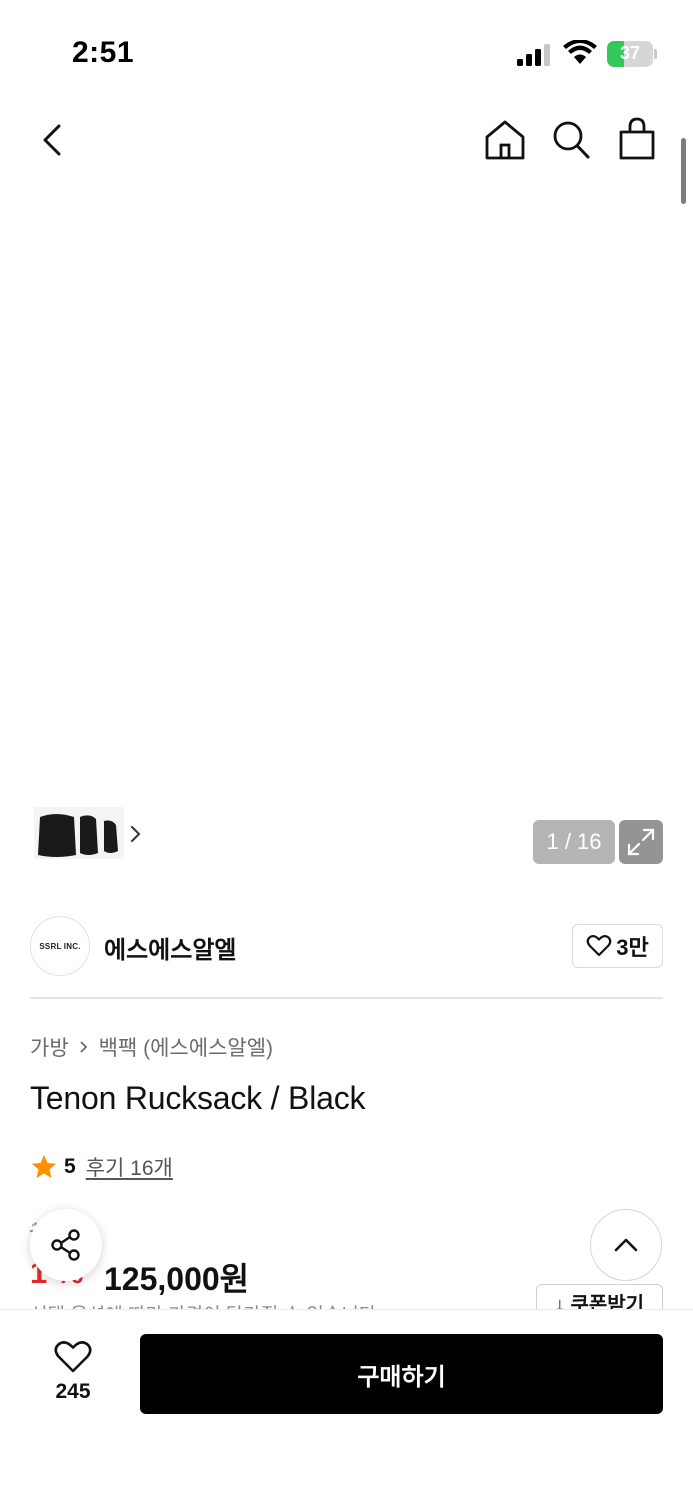 The width and height of the screenshot is (693, 1500). Describe the element at coordinates (637, 139) in the screenshot. I see `shopping-bag-icon` at that location.